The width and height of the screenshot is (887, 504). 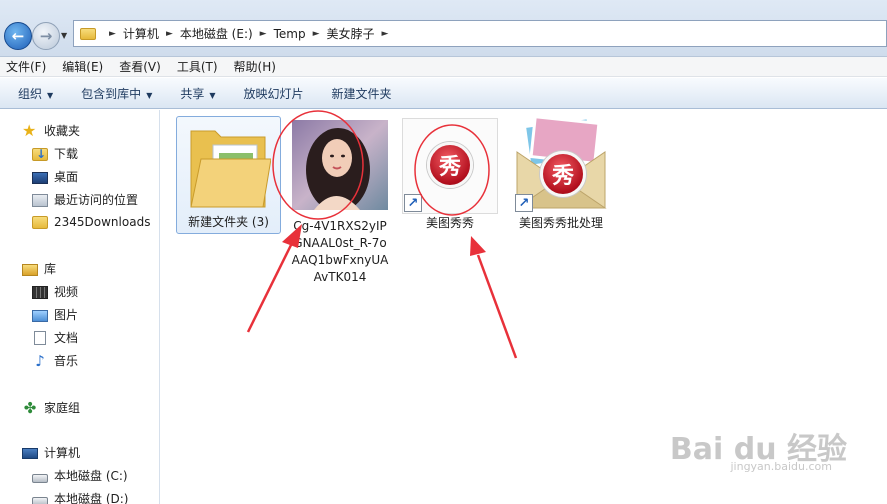 What do you see at coordinates (192, 93) in the screenshot?
I see `share-label: 共享` at bounding box center [192, 93].